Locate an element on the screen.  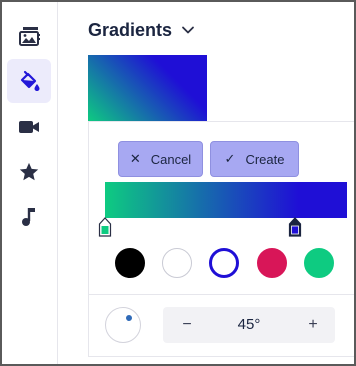
video-camera-icon is located at coordinates (29, 127).